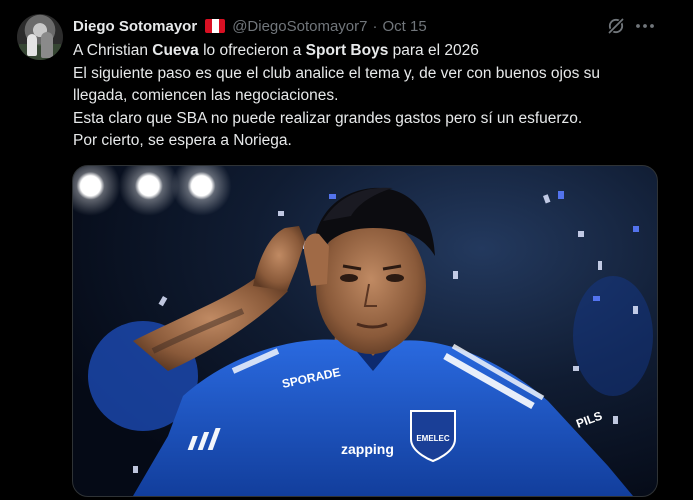  Describe the element at coordinates (589, 420) in the screenshot. I see `shoulder-sponsor: PILS` at that location.